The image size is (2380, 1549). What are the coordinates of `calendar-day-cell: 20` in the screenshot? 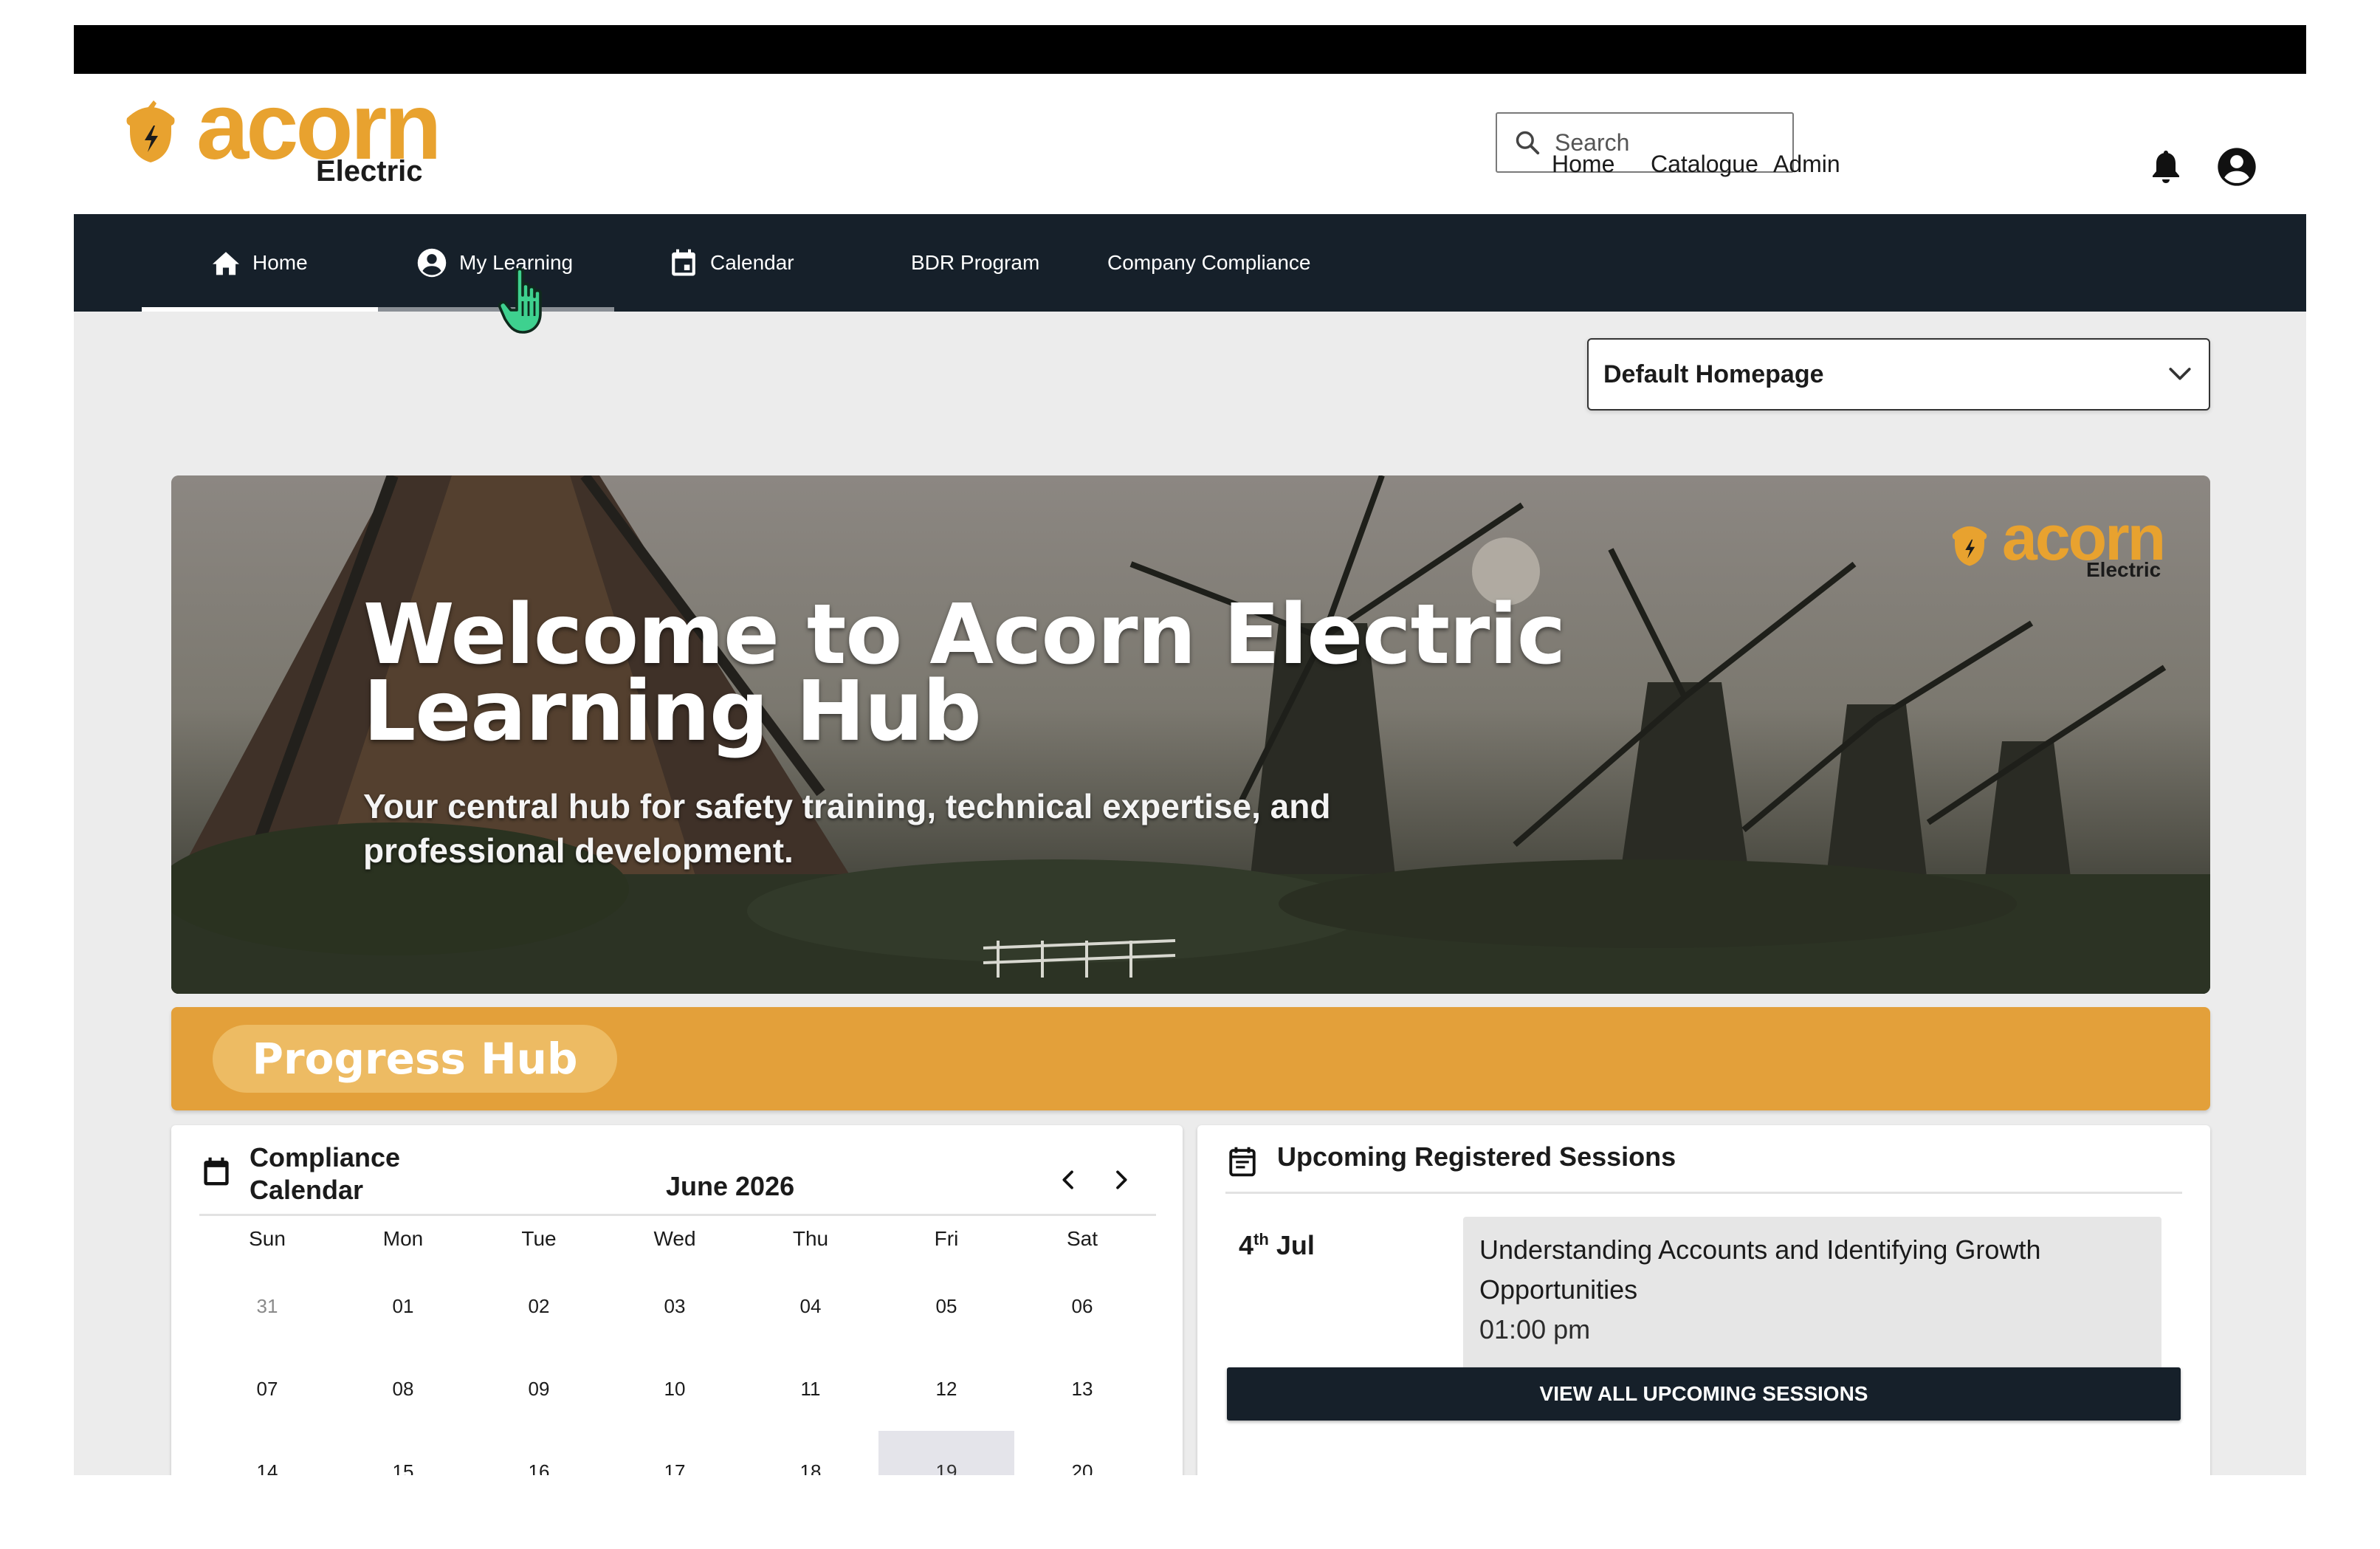 It's located at (1082, 1453).